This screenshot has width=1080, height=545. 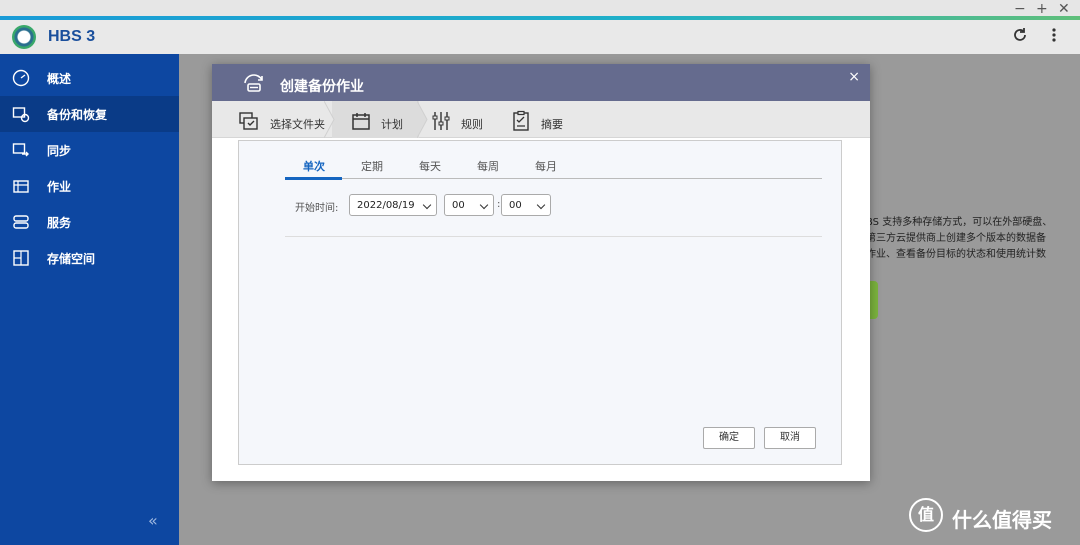 I want to click on step-label: 计划, so click(x=392, y=124).